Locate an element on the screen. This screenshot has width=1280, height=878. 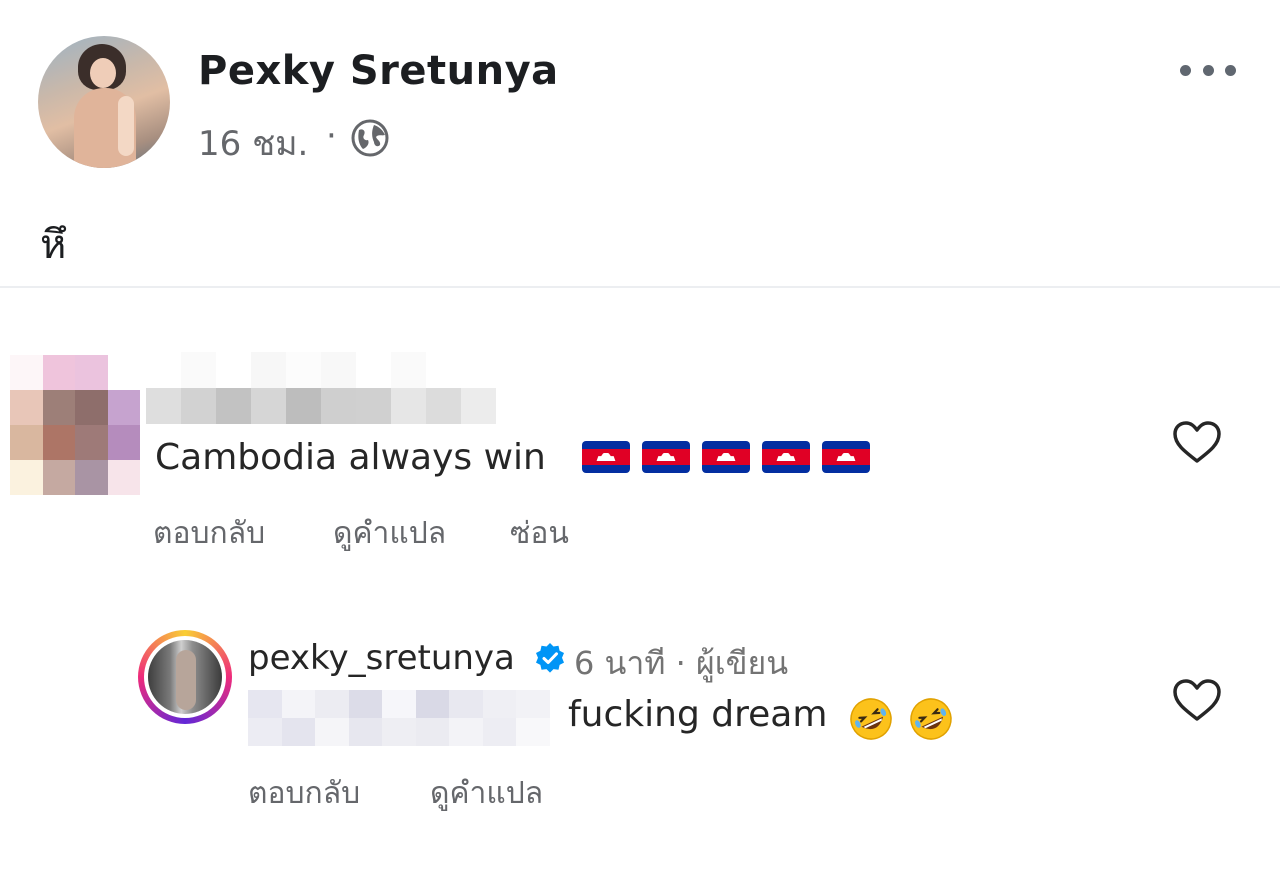
avatar-story-ring is located at coordinates (185, 677).